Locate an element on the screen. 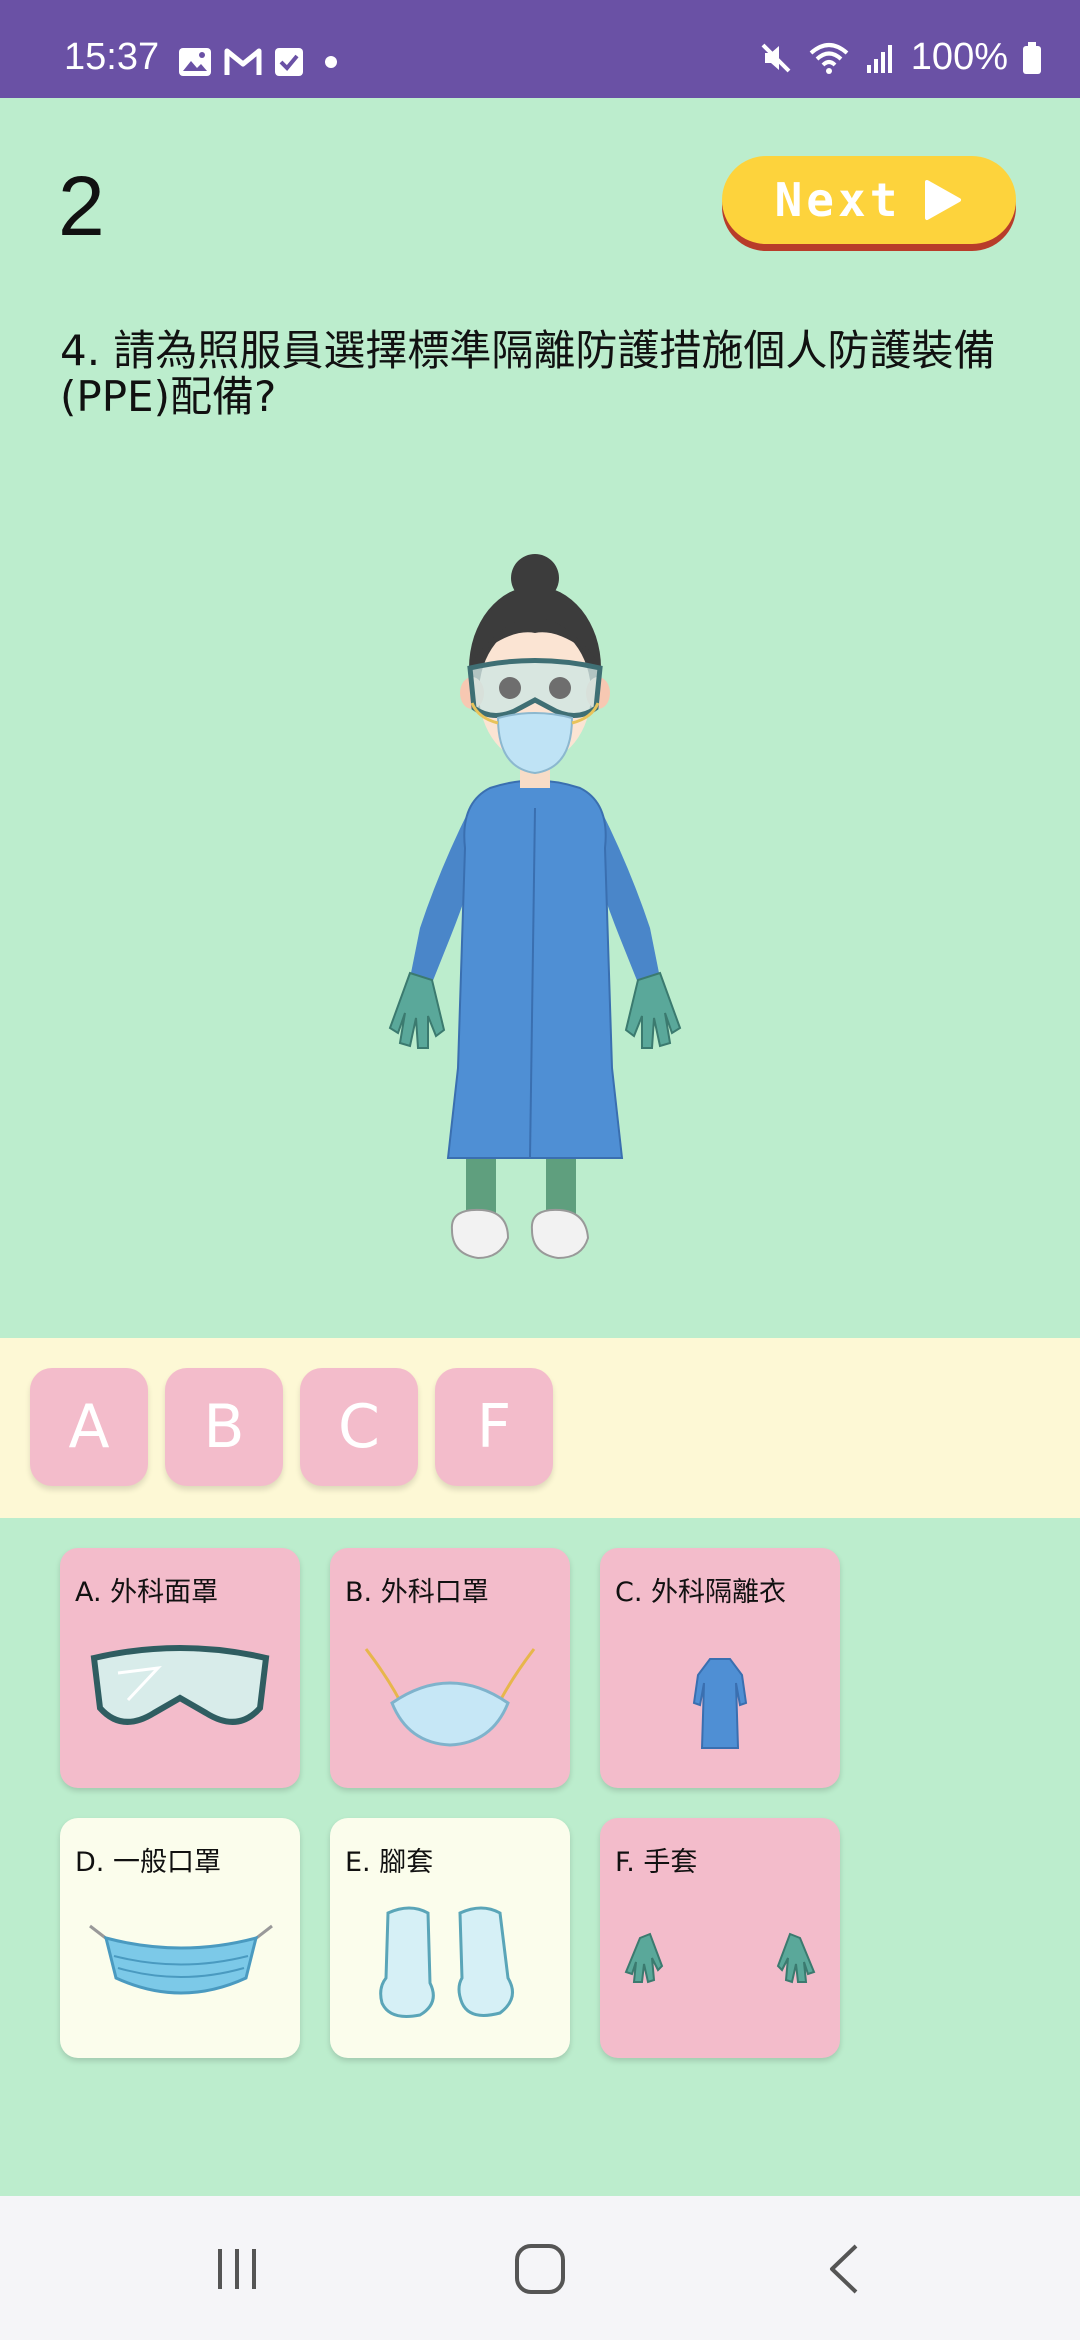 This screenshot has height=2340, width=1080. mute-icon is located at coordinates (776, 57).